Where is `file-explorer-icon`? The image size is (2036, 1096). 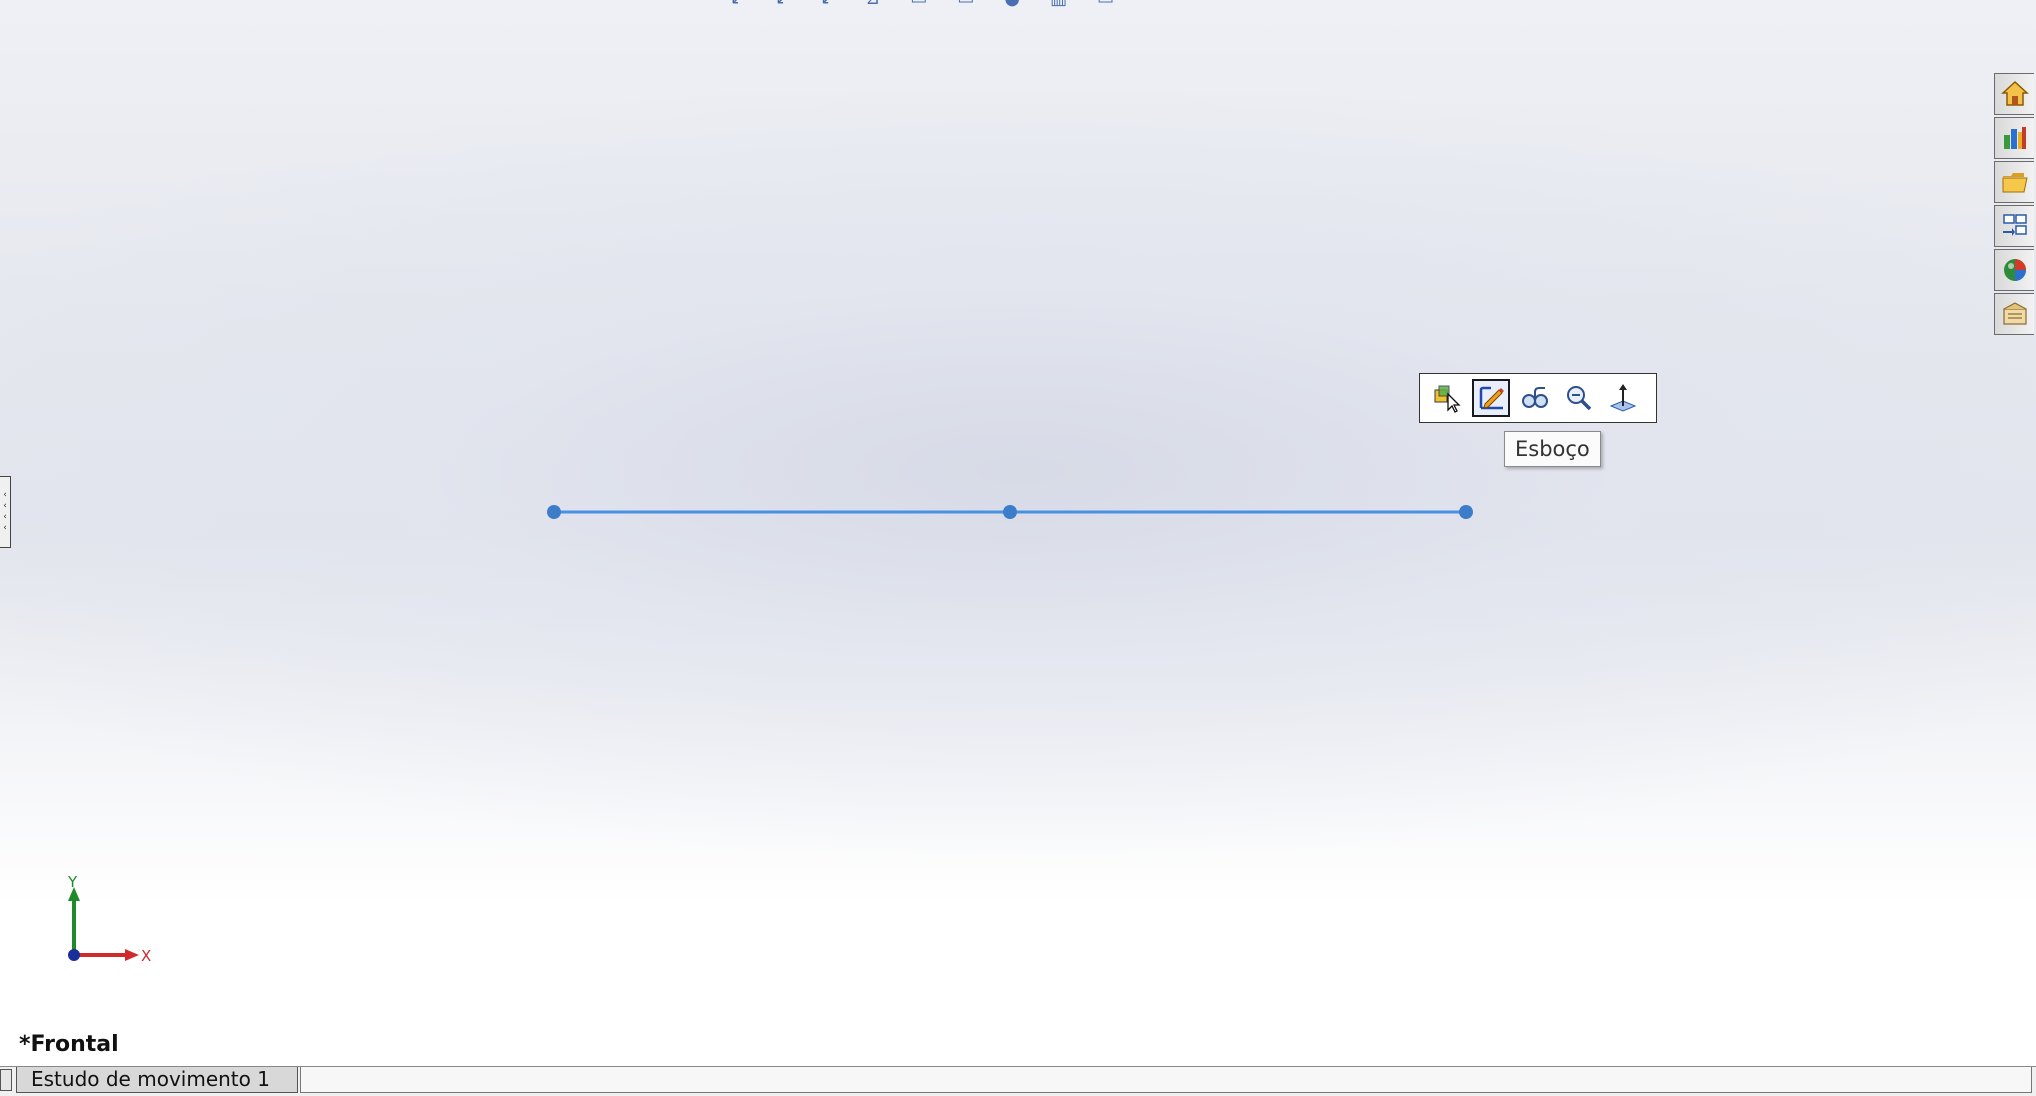 file-explorer-icon is located at coordinates (2015, 183).